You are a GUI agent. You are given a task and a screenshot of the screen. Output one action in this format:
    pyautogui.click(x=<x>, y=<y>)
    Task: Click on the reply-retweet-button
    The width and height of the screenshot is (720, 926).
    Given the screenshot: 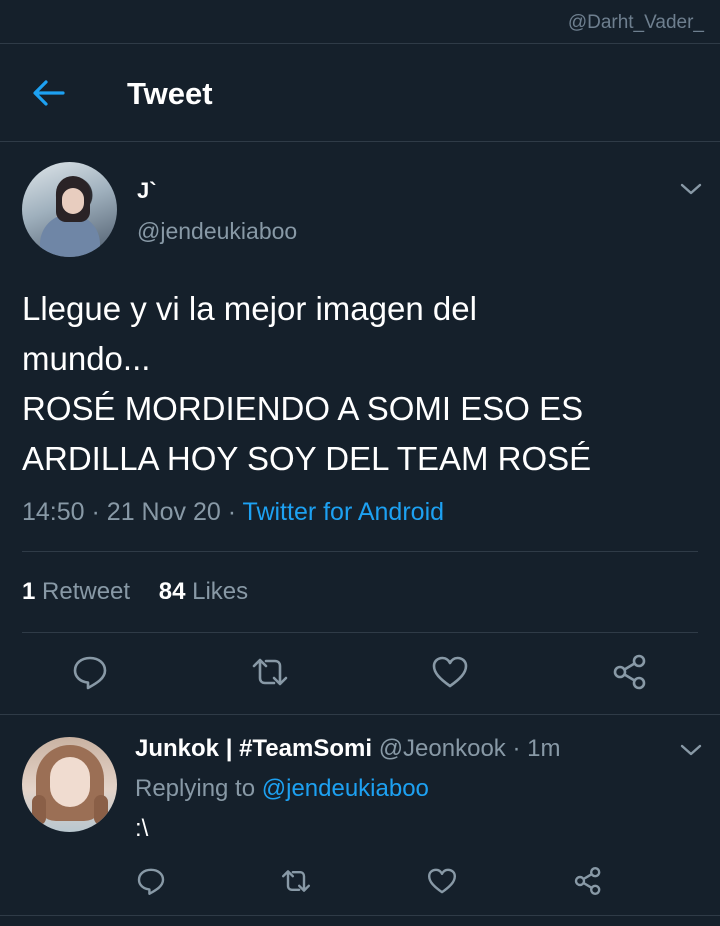 What is the action you would take?
    pyautogui.click(x=296, y=881)
    